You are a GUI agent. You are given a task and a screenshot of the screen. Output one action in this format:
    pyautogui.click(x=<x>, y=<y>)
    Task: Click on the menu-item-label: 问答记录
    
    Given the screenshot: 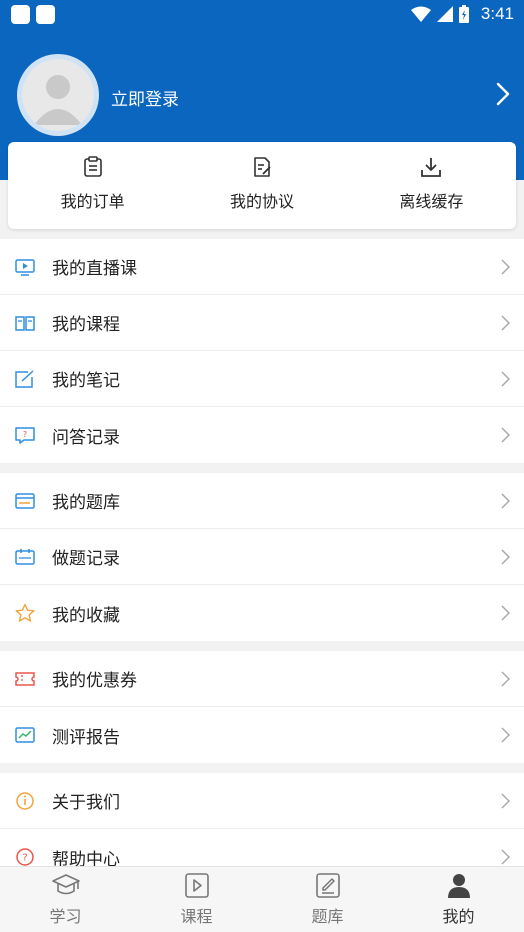 What is the action you would take?
    pyautogui.click(x=86, y=437)
    